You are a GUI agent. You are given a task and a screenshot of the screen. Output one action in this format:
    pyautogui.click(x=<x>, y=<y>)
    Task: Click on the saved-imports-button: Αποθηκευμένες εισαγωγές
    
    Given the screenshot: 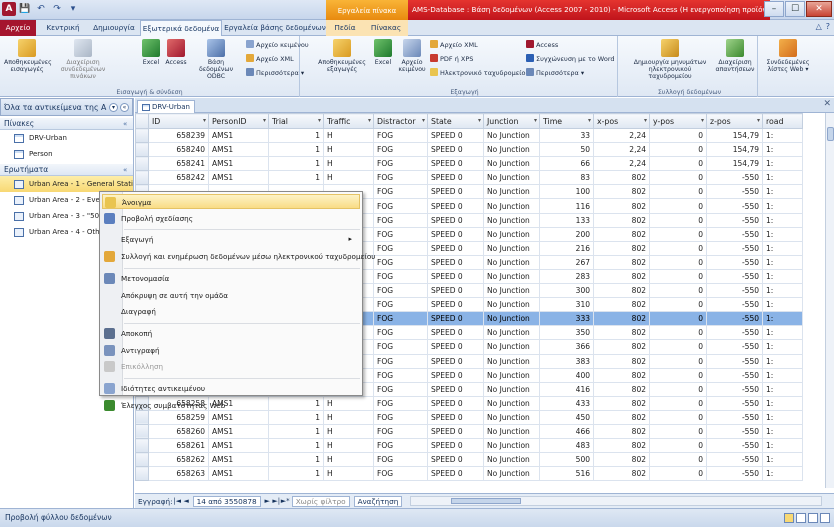 What is the action you would take?
    pyautogui.click(x=28, y=56)
    